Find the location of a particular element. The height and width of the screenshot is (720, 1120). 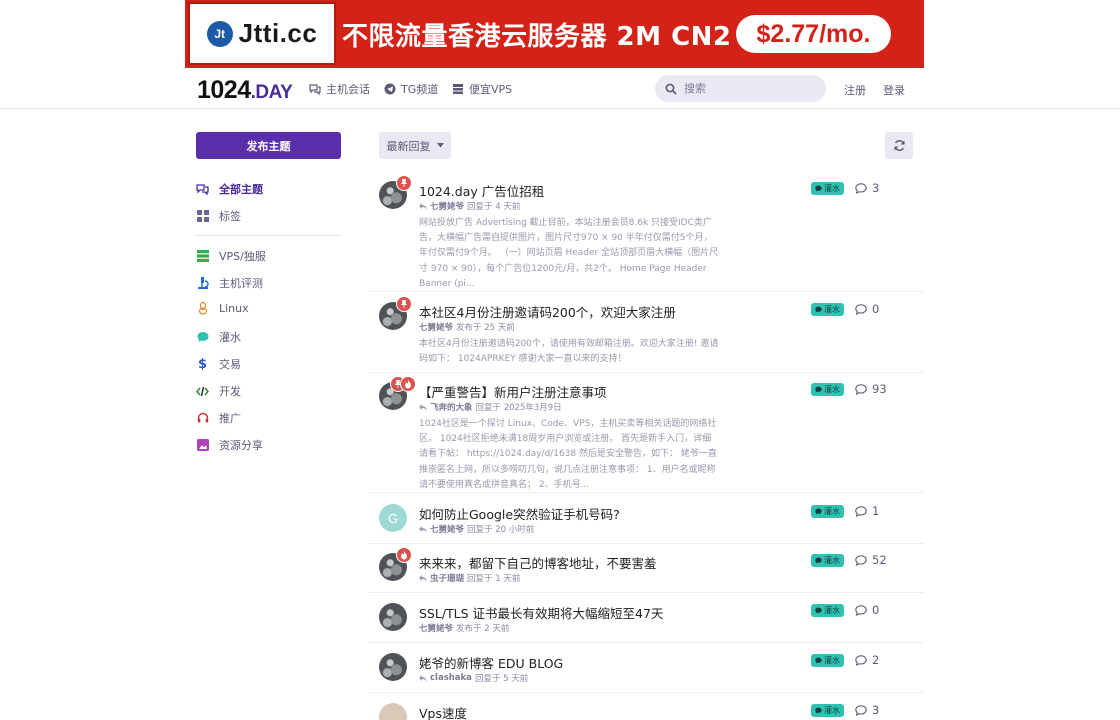

sidebar-item-host-review: 主机评测 is located at coordinates (229, 283).